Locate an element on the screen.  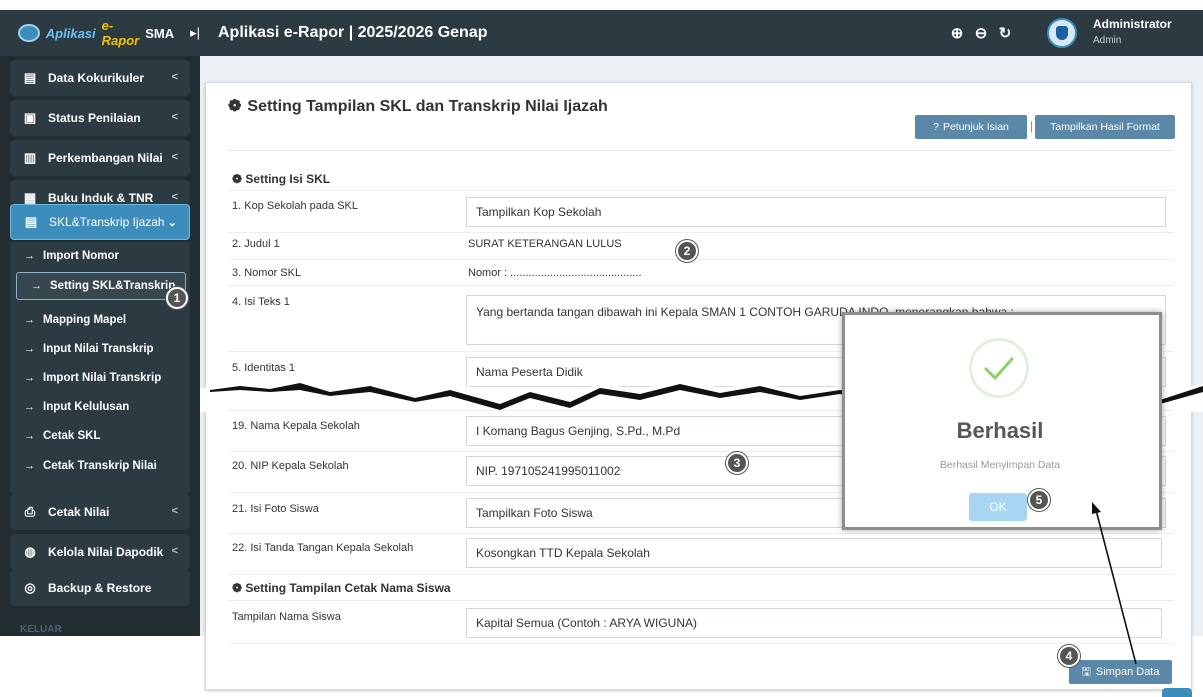
judul-value: SURAT KETERANGAN LULUS is located at coordinates (545, 244).